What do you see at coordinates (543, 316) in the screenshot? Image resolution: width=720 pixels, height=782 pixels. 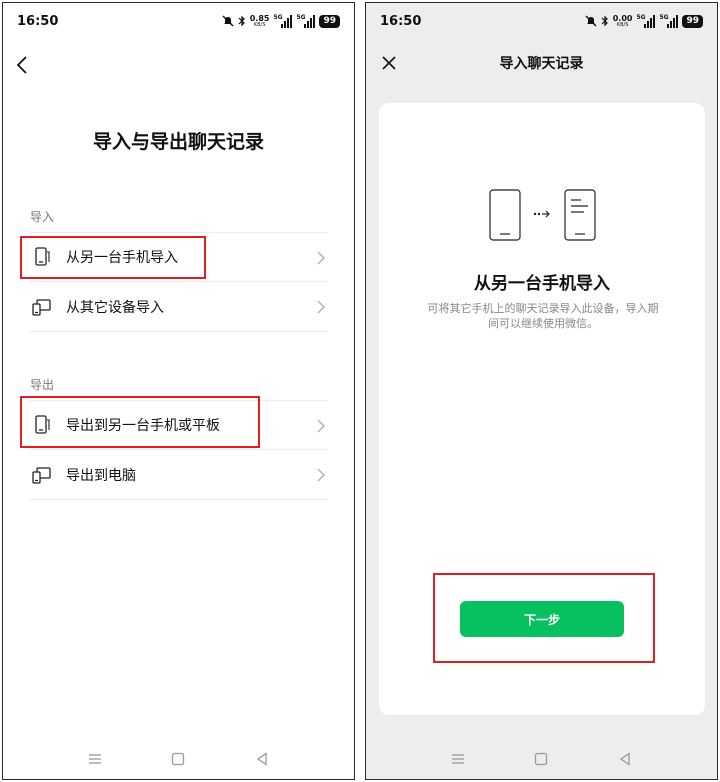 I see `card-description: 可将其它手机上的聊天记录导入此设备，导入期间可以继续使用微信。` at bounding box center [543, 316].